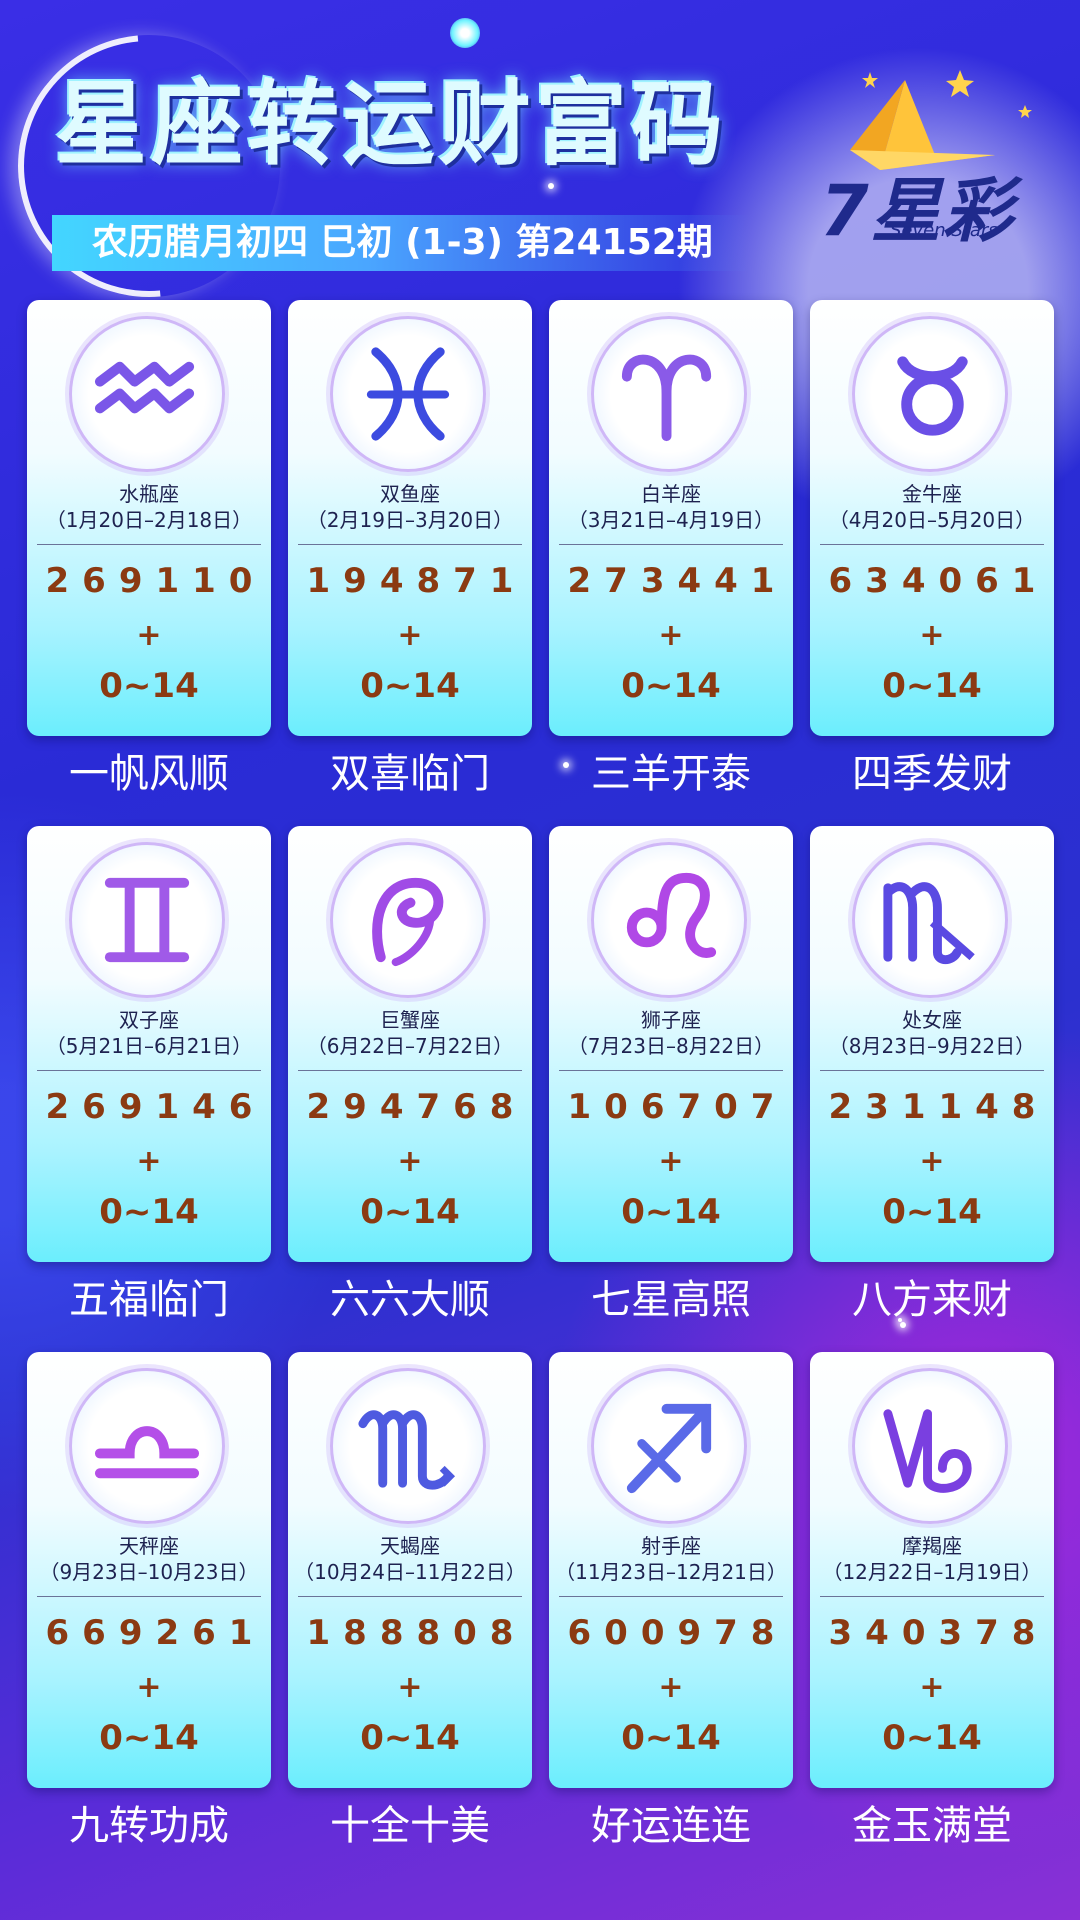 The width and height of the screenshot is (1080, 1920). What do you see at coordinates (938, 1633) in the screenshot?
I see `lucky-numbers: 340378` at bounding box center [938, 1633].